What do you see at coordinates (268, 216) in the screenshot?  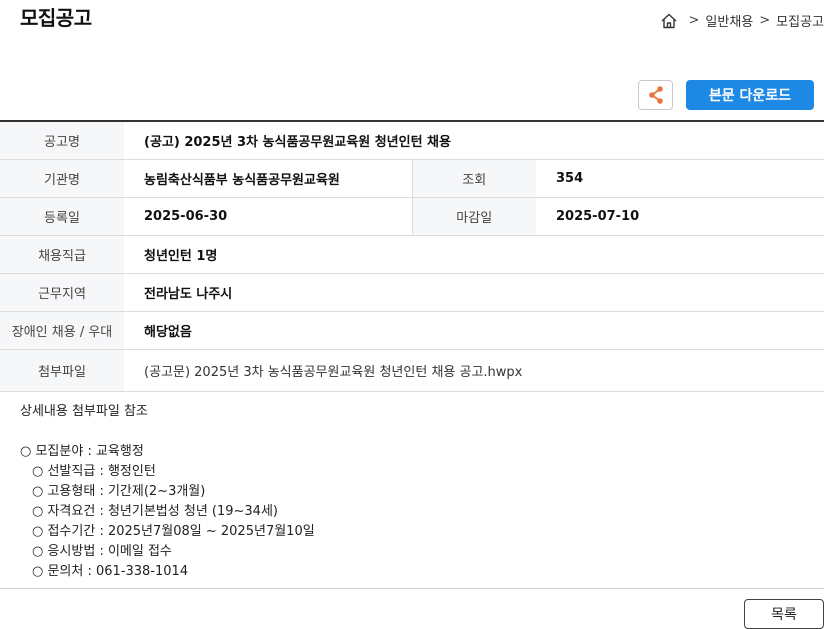 I see `reg-date-value: 2025-06-30` at bounding box center [268, 216].